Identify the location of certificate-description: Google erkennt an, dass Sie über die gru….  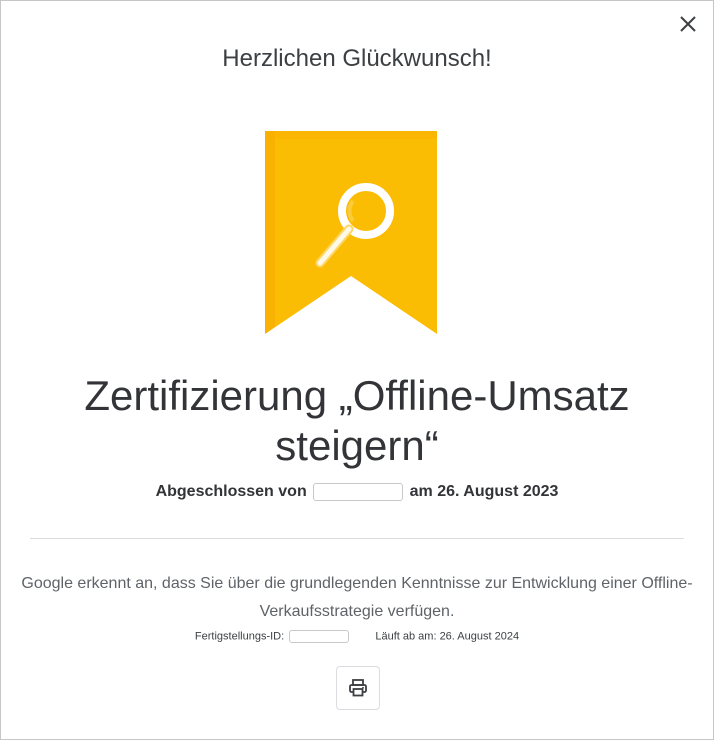
(357, 597).